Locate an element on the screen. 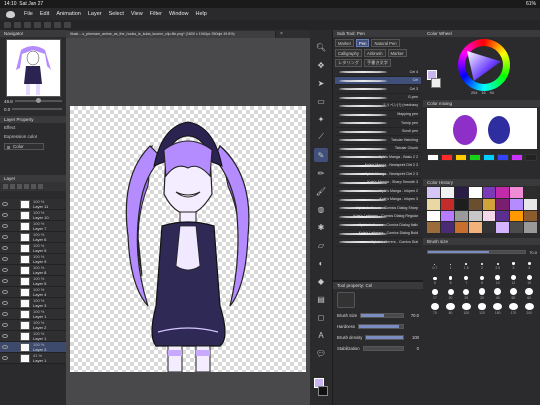 The height and width of the screenshot is (405, 540). brush-size-preset: 80 is located at coordinates (451, 309).